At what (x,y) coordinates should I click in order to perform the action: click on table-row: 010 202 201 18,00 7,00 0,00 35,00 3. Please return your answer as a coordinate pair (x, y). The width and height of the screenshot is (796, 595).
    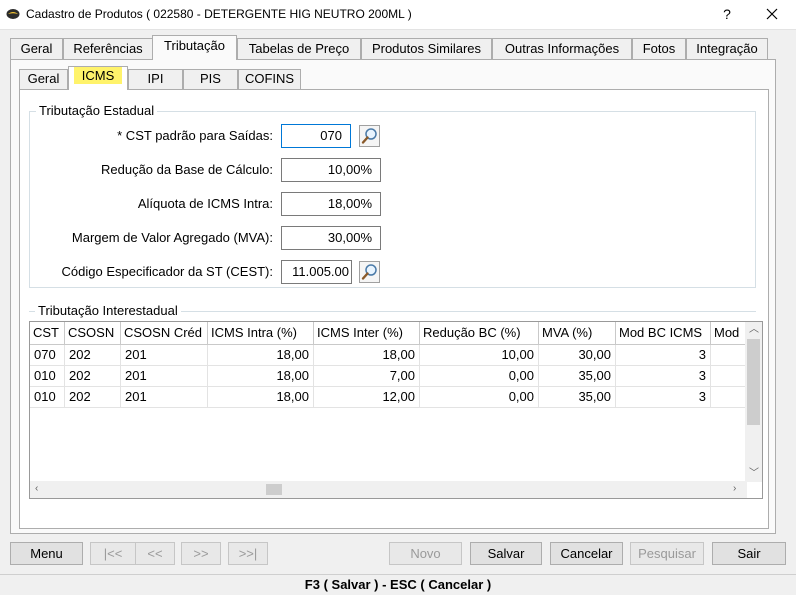
    Looking at the image, I should click on (389, 376).